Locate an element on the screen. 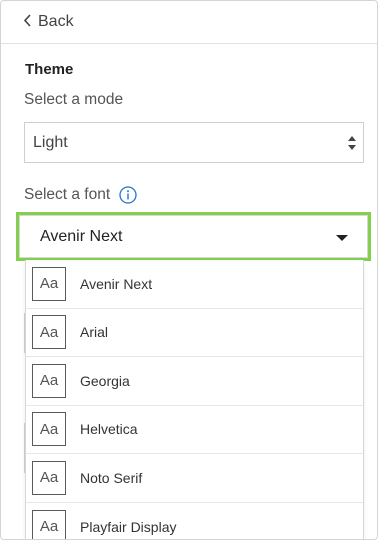  mode-select: Light is located at coordinates (194, 142).